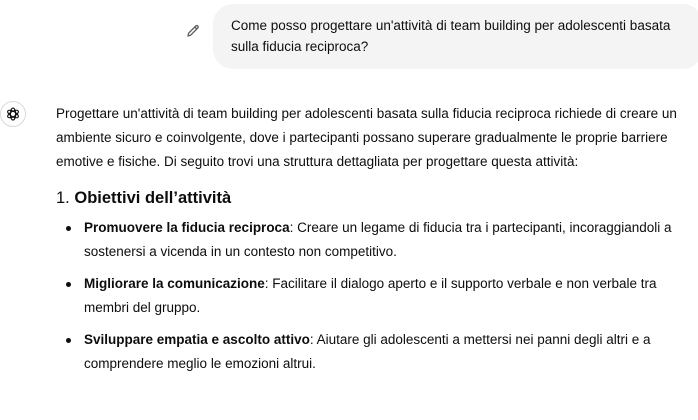 This screenshot has height=420, width=698. I want to click on section-heading: 1. Obiettivi dell’attività, so click(376, 198).